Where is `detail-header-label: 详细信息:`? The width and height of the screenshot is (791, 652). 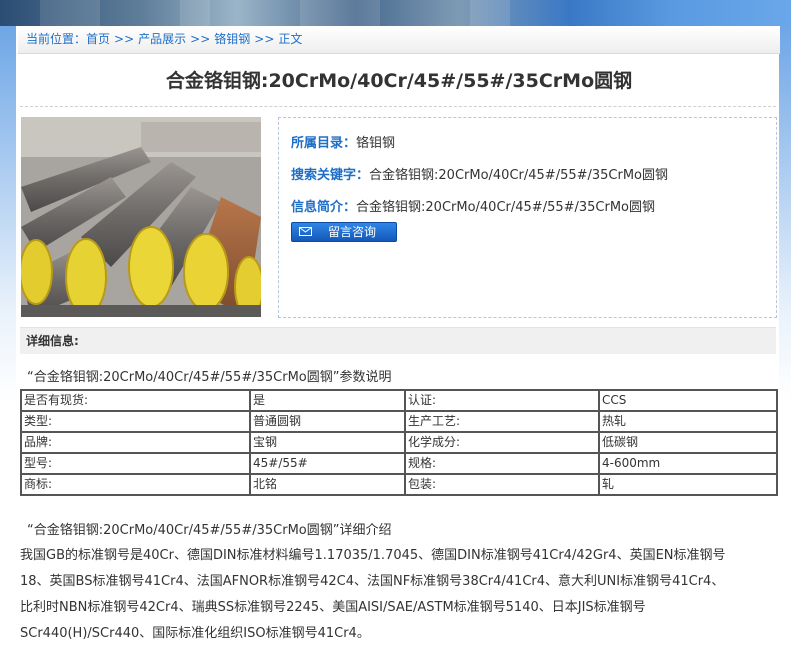 detail-header-label: 详细信息: is located at coordinates (52, 341).